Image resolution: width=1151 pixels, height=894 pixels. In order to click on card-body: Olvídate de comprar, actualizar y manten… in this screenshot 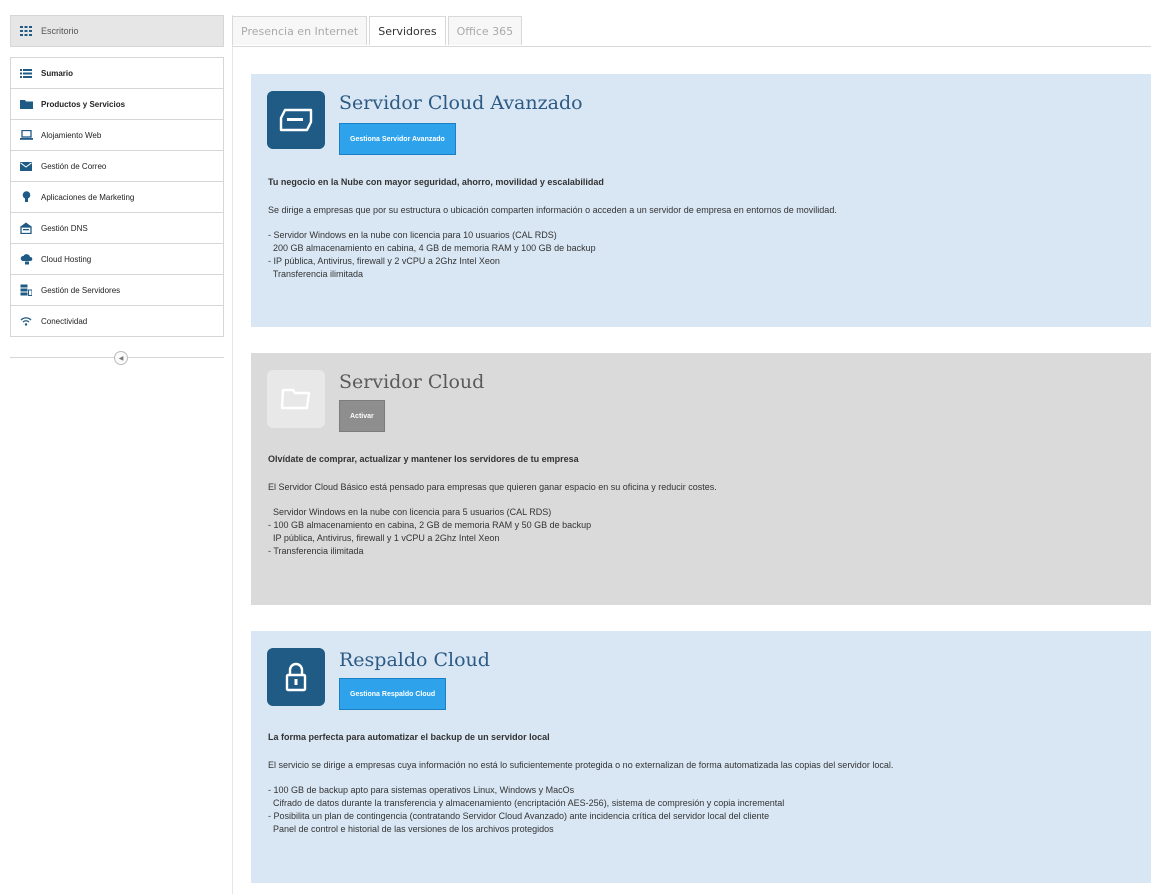, I will do `click(699, 506)`.